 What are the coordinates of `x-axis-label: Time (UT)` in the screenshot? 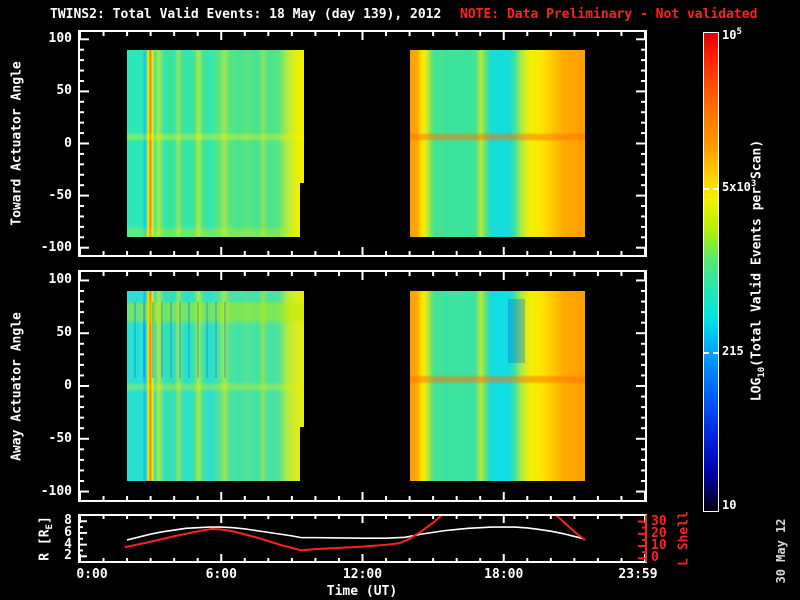 It's located at (362, 591).